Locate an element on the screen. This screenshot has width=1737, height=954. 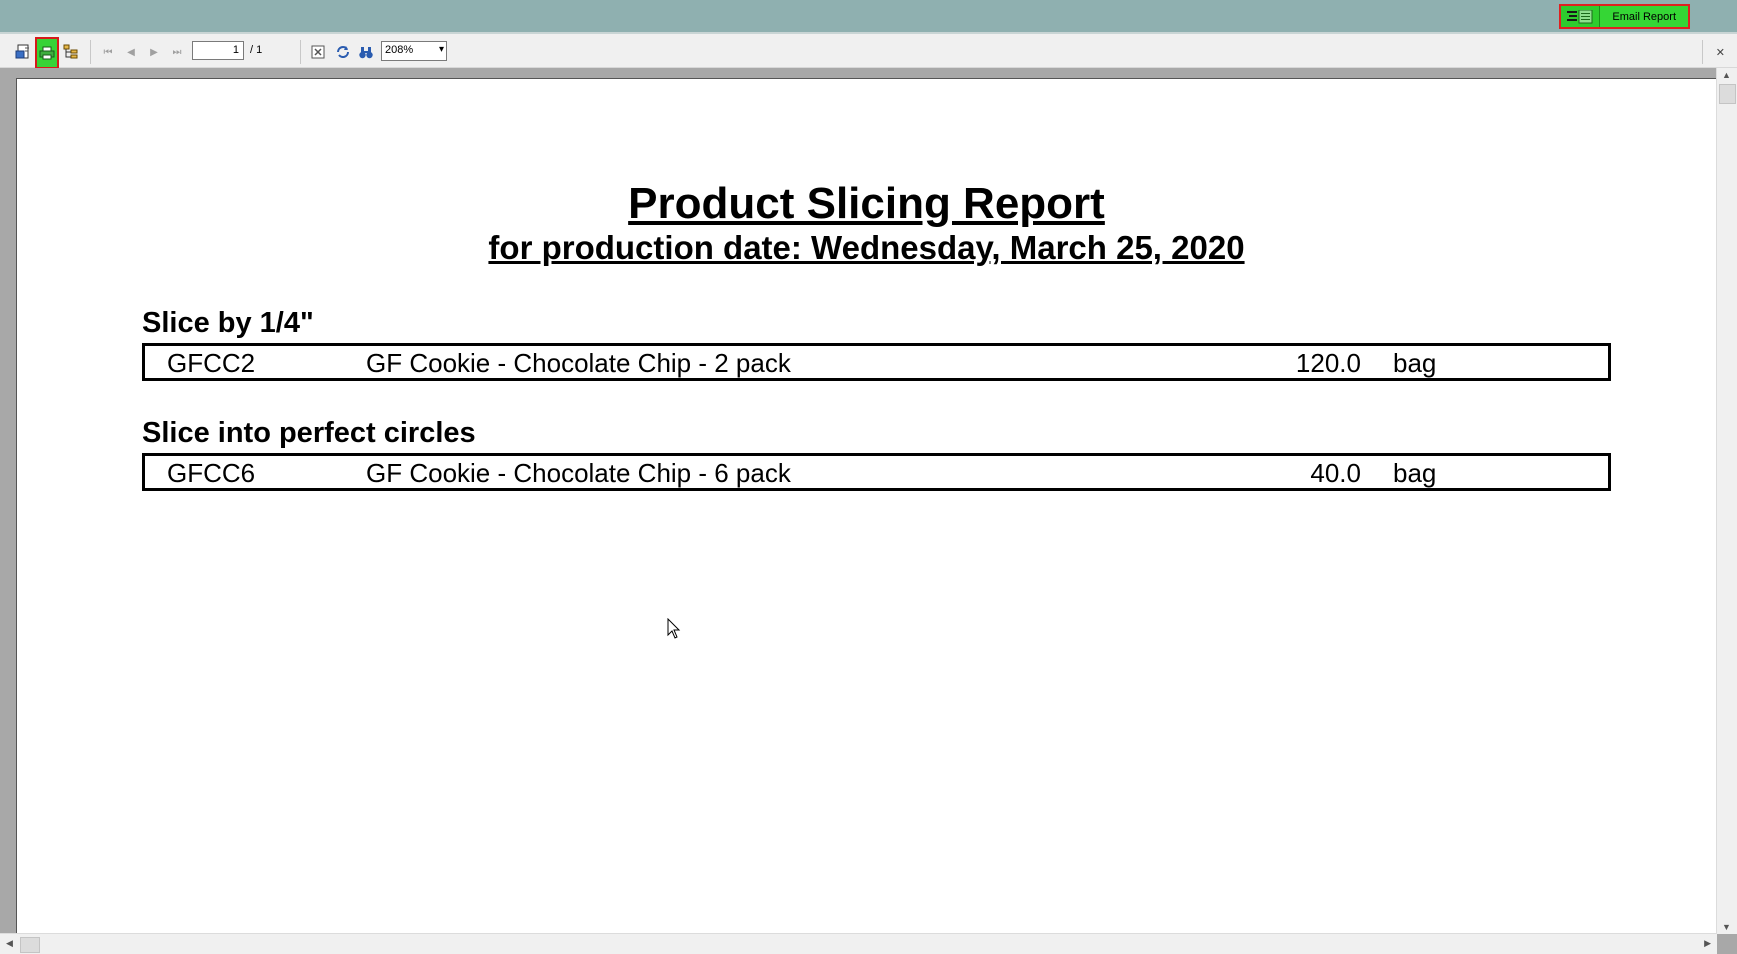
item-description: GF Cookie - Chocolate Chip - 2 pack is located at coordinates (578, 363).